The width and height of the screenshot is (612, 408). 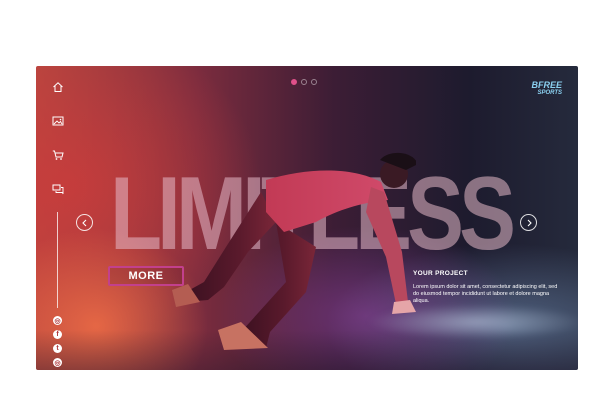 What do you see at coordinates (57, 260) in the screenshot?
I see `sidebar-divider` at bounding box center [57, 260].